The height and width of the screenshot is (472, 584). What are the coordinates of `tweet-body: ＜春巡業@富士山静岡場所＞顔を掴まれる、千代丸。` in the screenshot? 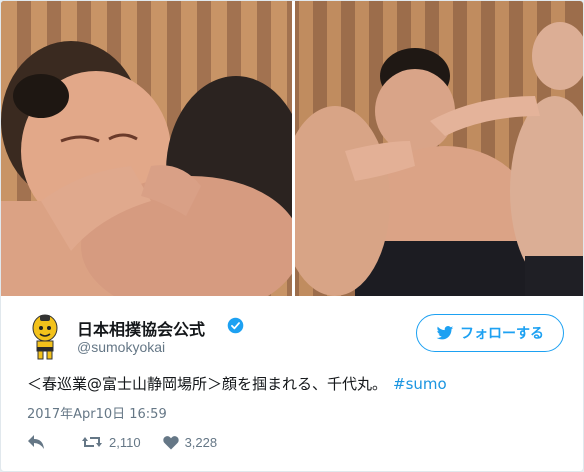 It's located at (207, 384).